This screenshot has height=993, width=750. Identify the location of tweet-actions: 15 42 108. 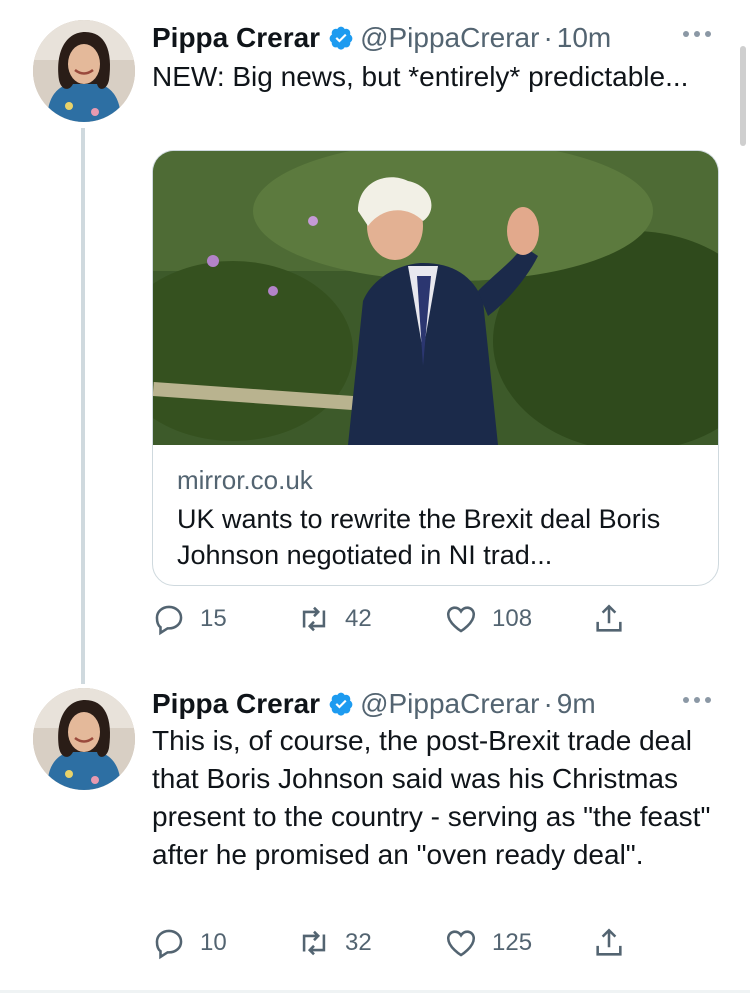
(392, 622).